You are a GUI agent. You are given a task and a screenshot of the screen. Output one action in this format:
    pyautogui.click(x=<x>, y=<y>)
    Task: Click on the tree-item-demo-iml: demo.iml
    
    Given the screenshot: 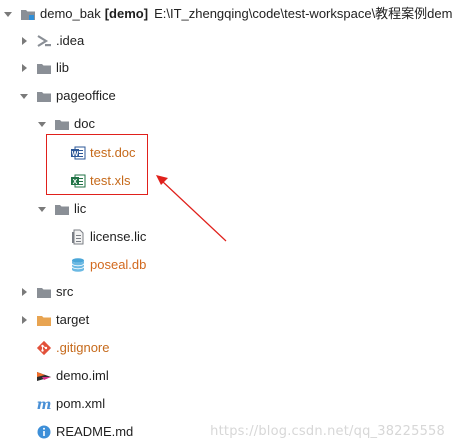 What is the action you would take?
    pyautogui.click(x=226, y=376)
    